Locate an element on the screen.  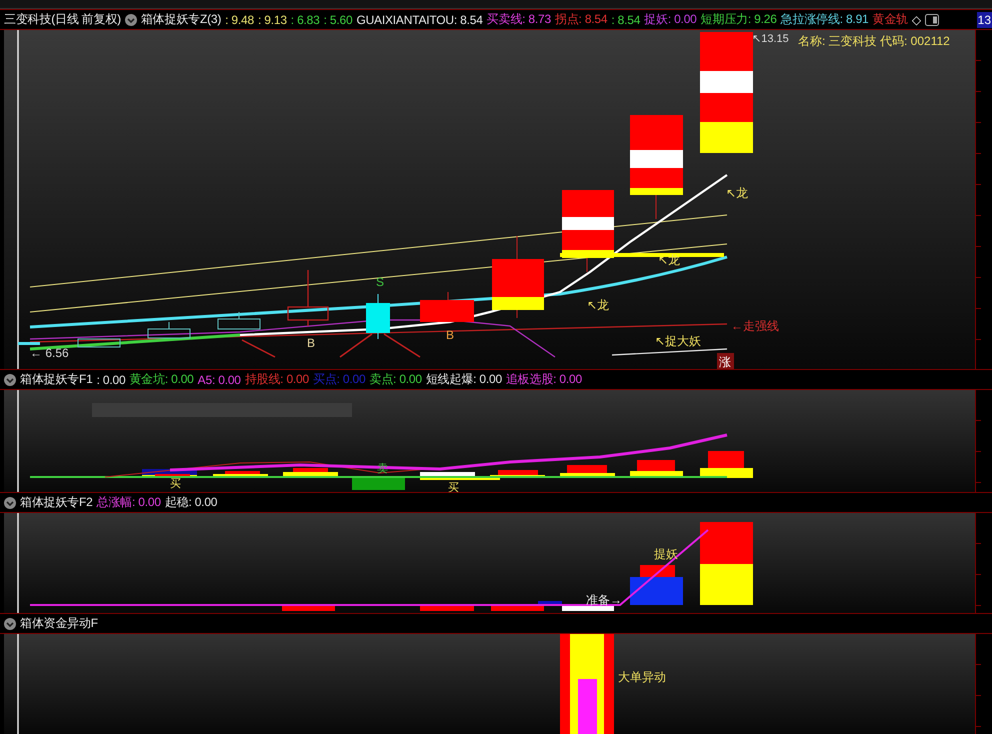
indicator-value: 黄金坑: 0.00 is located at coordinates (161, 379).